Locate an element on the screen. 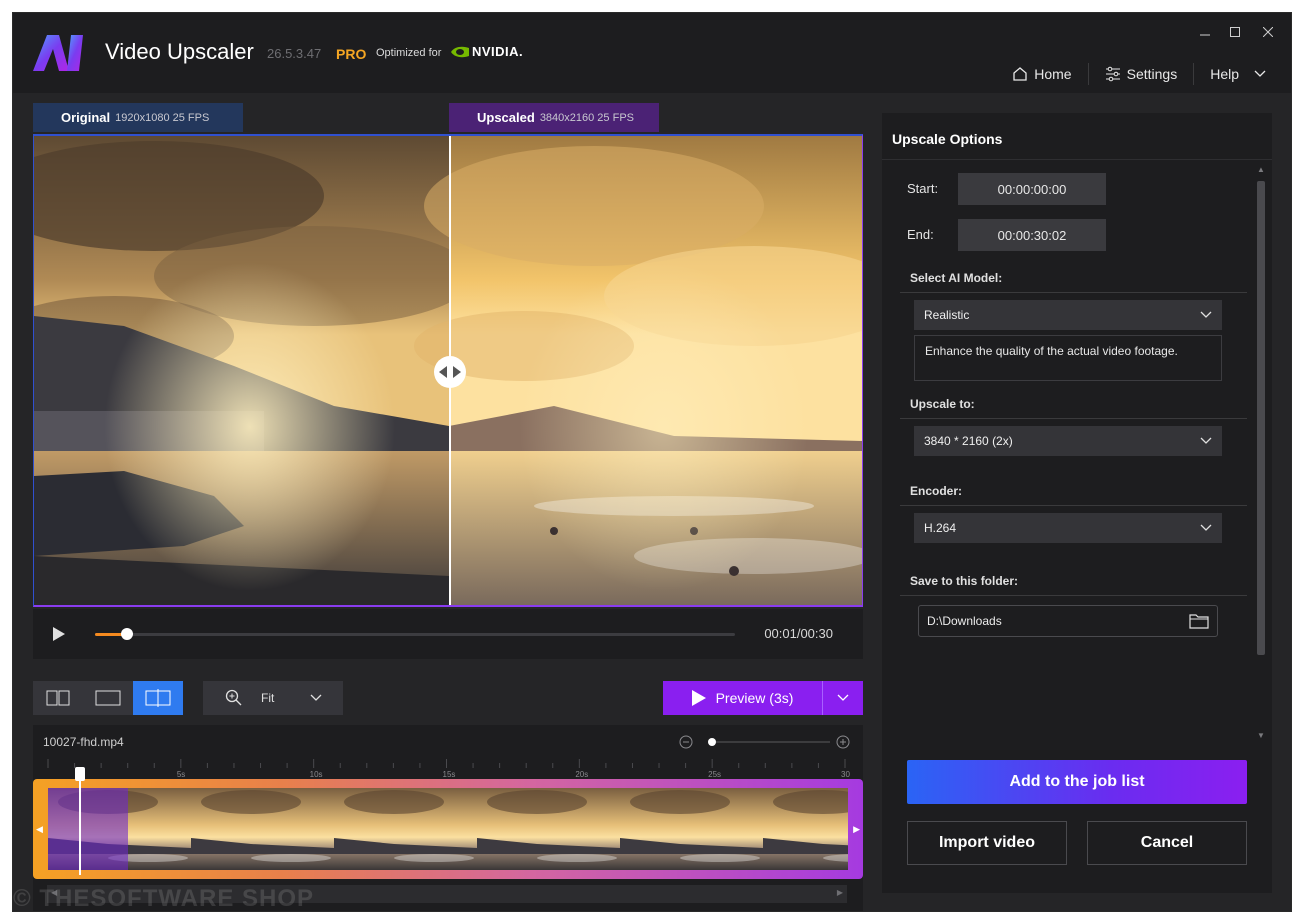 This screenshot has width=1304, height=924. options-scrollbar: ▲ ▼ is located at coordinates (1261, 453).